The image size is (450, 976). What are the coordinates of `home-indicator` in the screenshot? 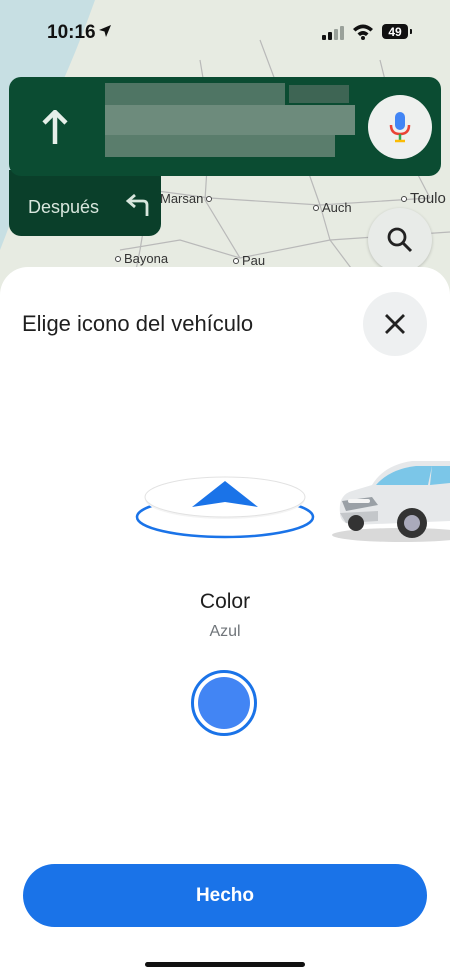 It's located at (225, 964).